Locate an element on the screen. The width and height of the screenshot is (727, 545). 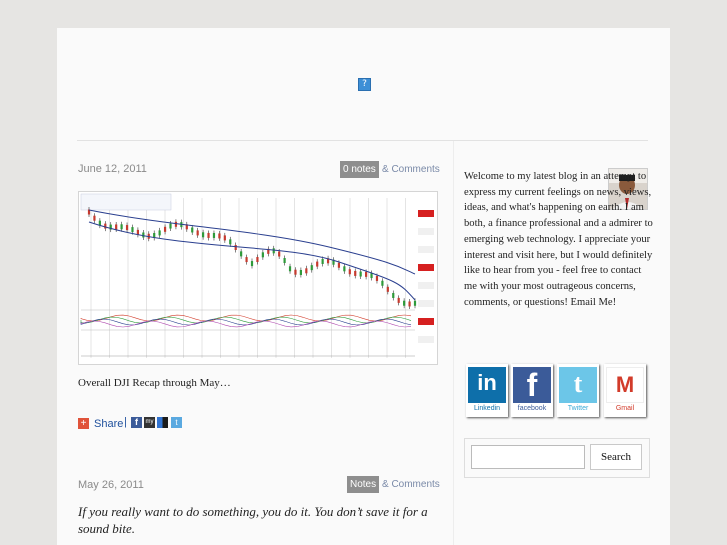
twitter-icon: t is located at coordinates (578, 385).